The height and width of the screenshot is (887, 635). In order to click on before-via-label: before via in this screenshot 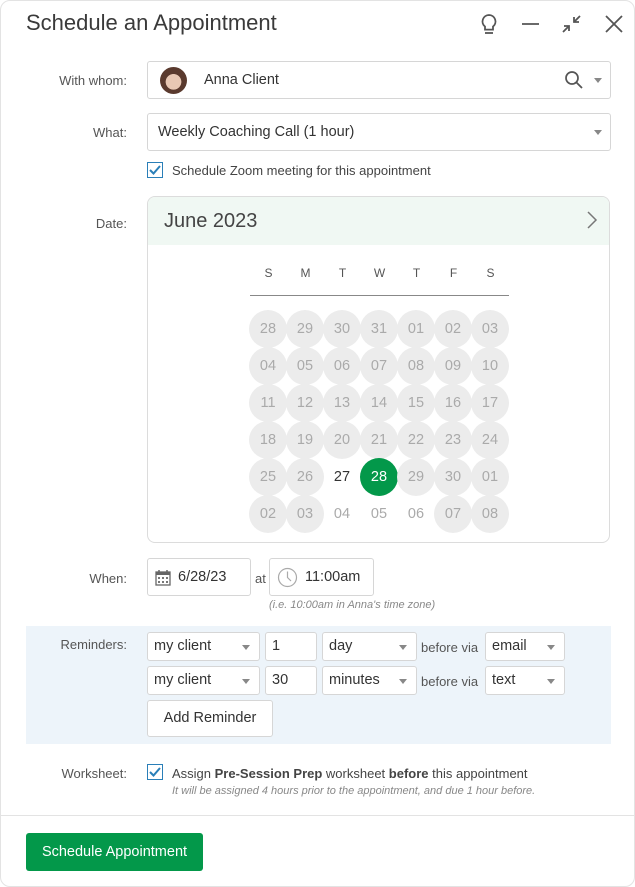, I will do `click(450, 647)`.